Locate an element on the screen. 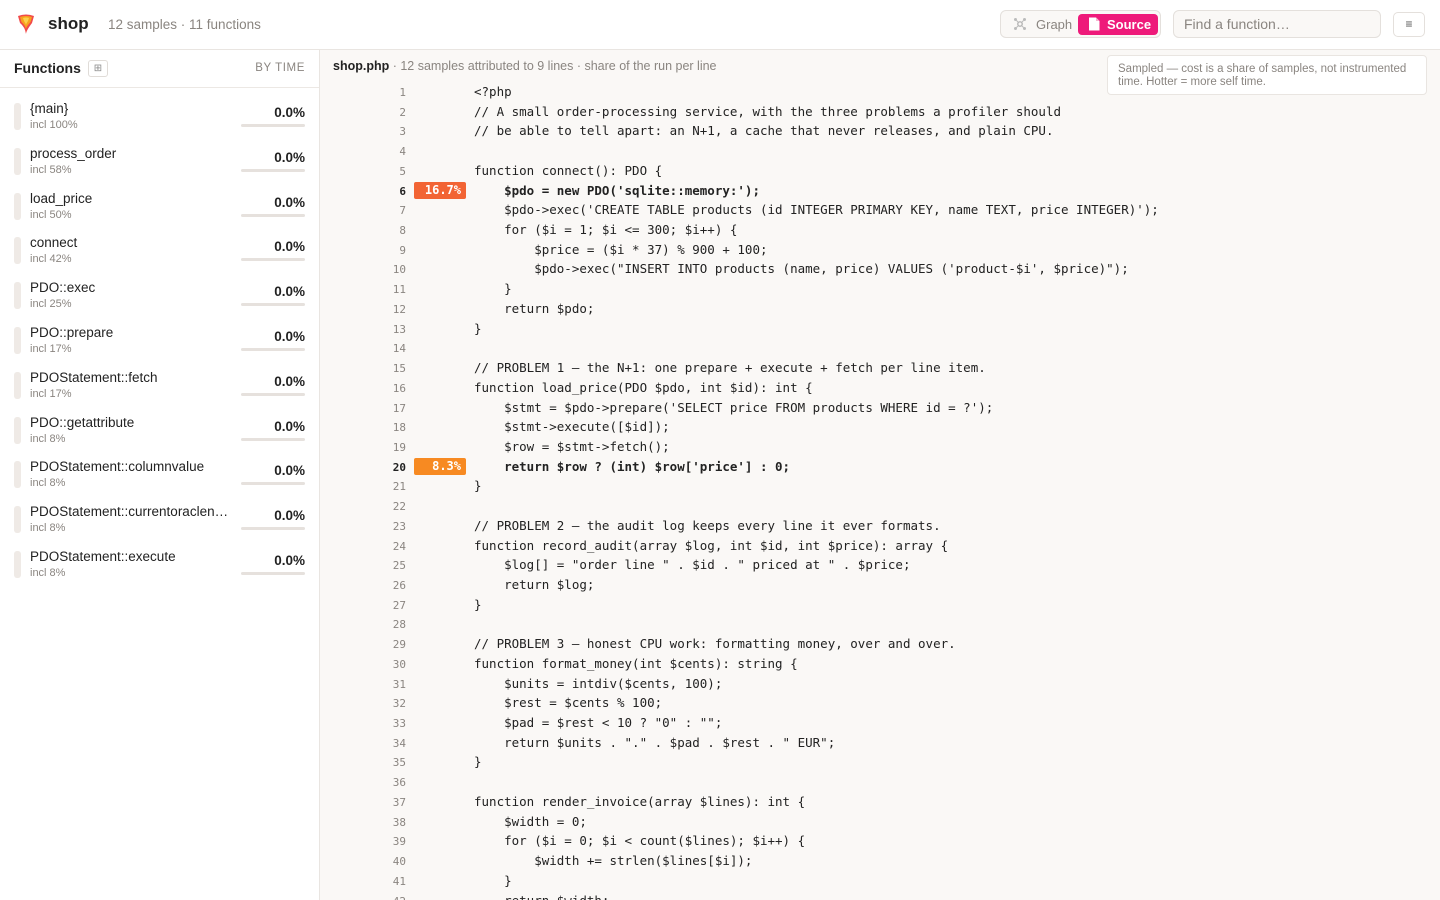 This screenshot has width=1440, height=900. function-name: connect is located at coordinates (54, 243).